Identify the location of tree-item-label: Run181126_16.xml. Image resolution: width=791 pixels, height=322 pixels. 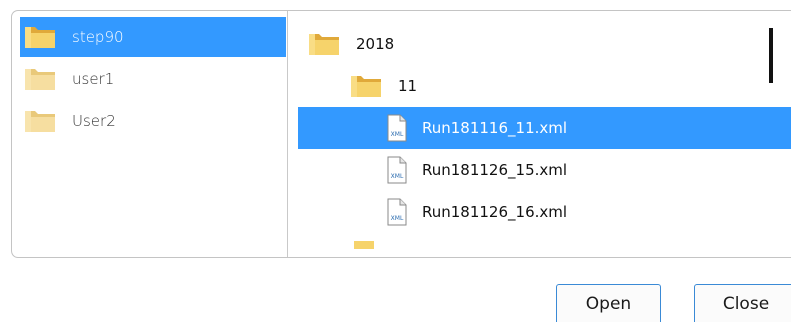
(495, 212).